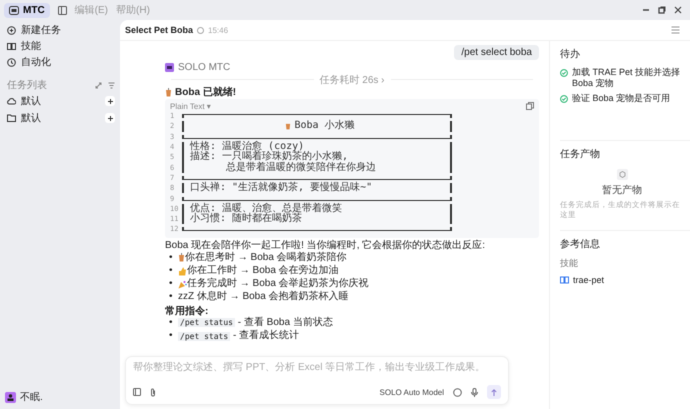 The image size is (690, 409). What do you see at coordinates (204, 336) in the screenshot?
I see `inline-code: /pet stats` at bounding box center [204, 336].